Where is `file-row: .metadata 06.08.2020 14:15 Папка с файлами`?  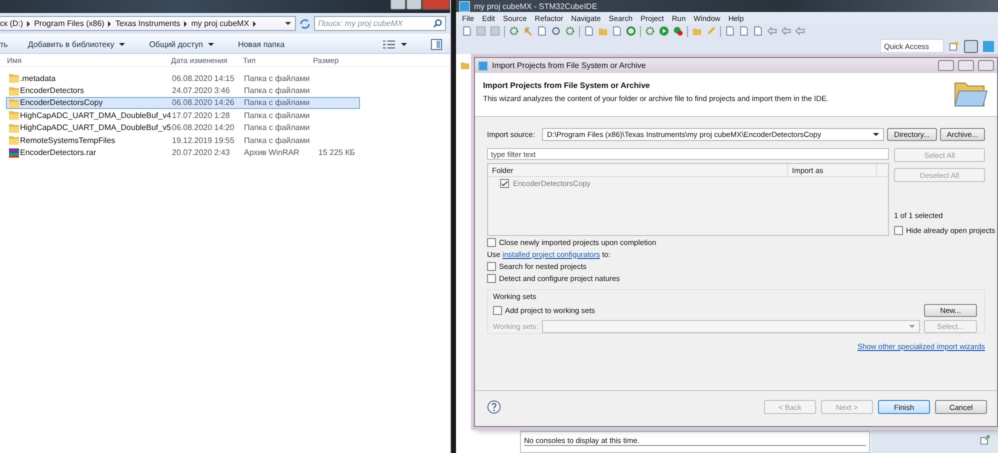
file-row: .metadata 06.08.2020 14:15 Папка с файлами is located at coordinates (183, 78).